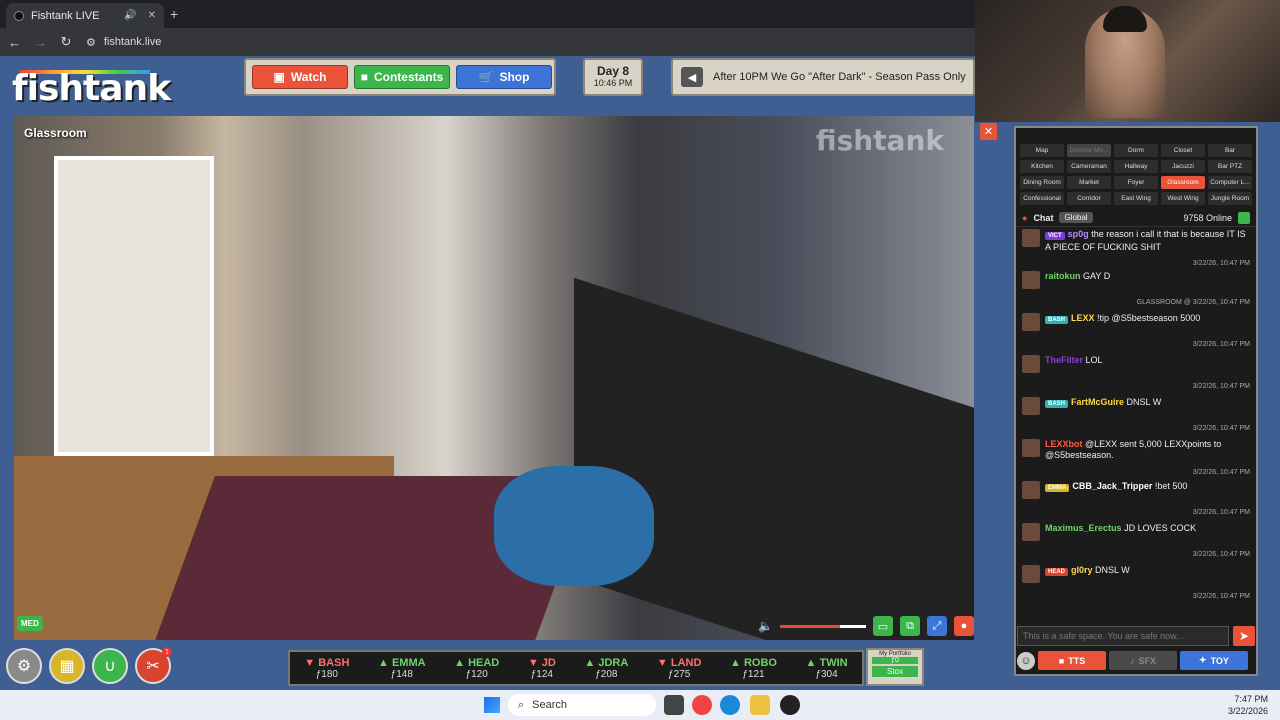 The height and width of the screenshot is (720, 1280). I want to click on room-jungle-room: Jungle Room, so click(1230, 198).